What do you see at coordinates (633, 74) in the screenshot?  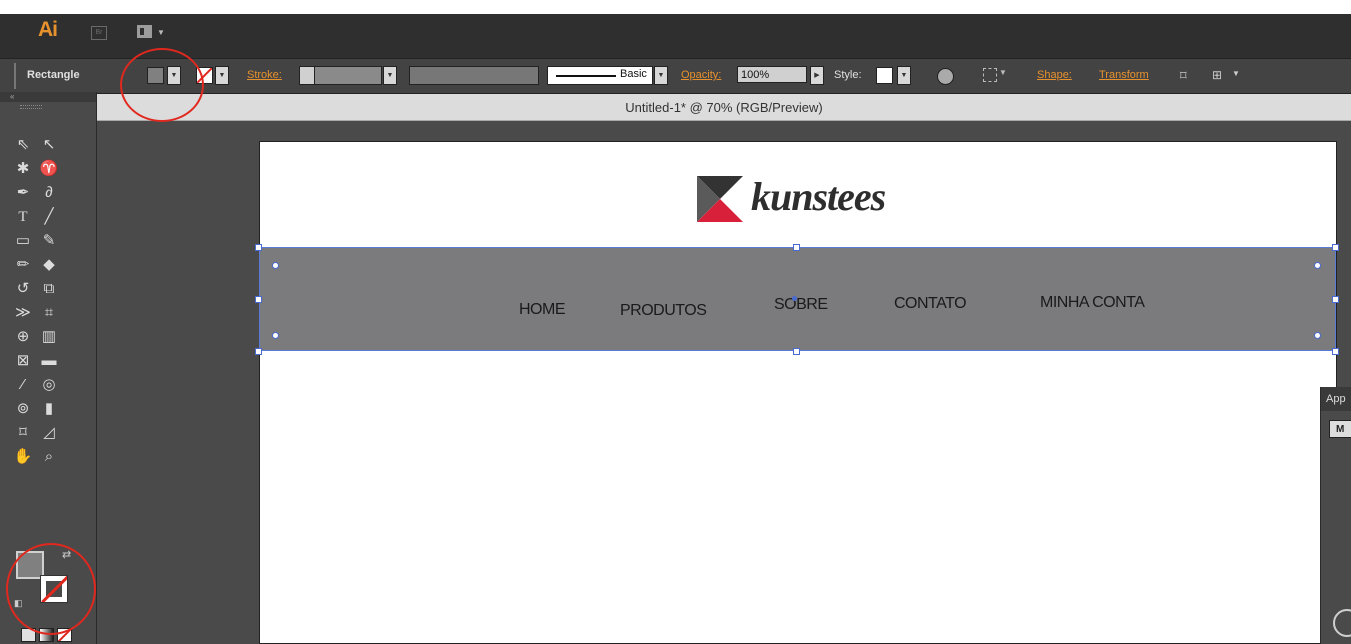 I see `brush-name: Basic` at bounding box center [633, 74].